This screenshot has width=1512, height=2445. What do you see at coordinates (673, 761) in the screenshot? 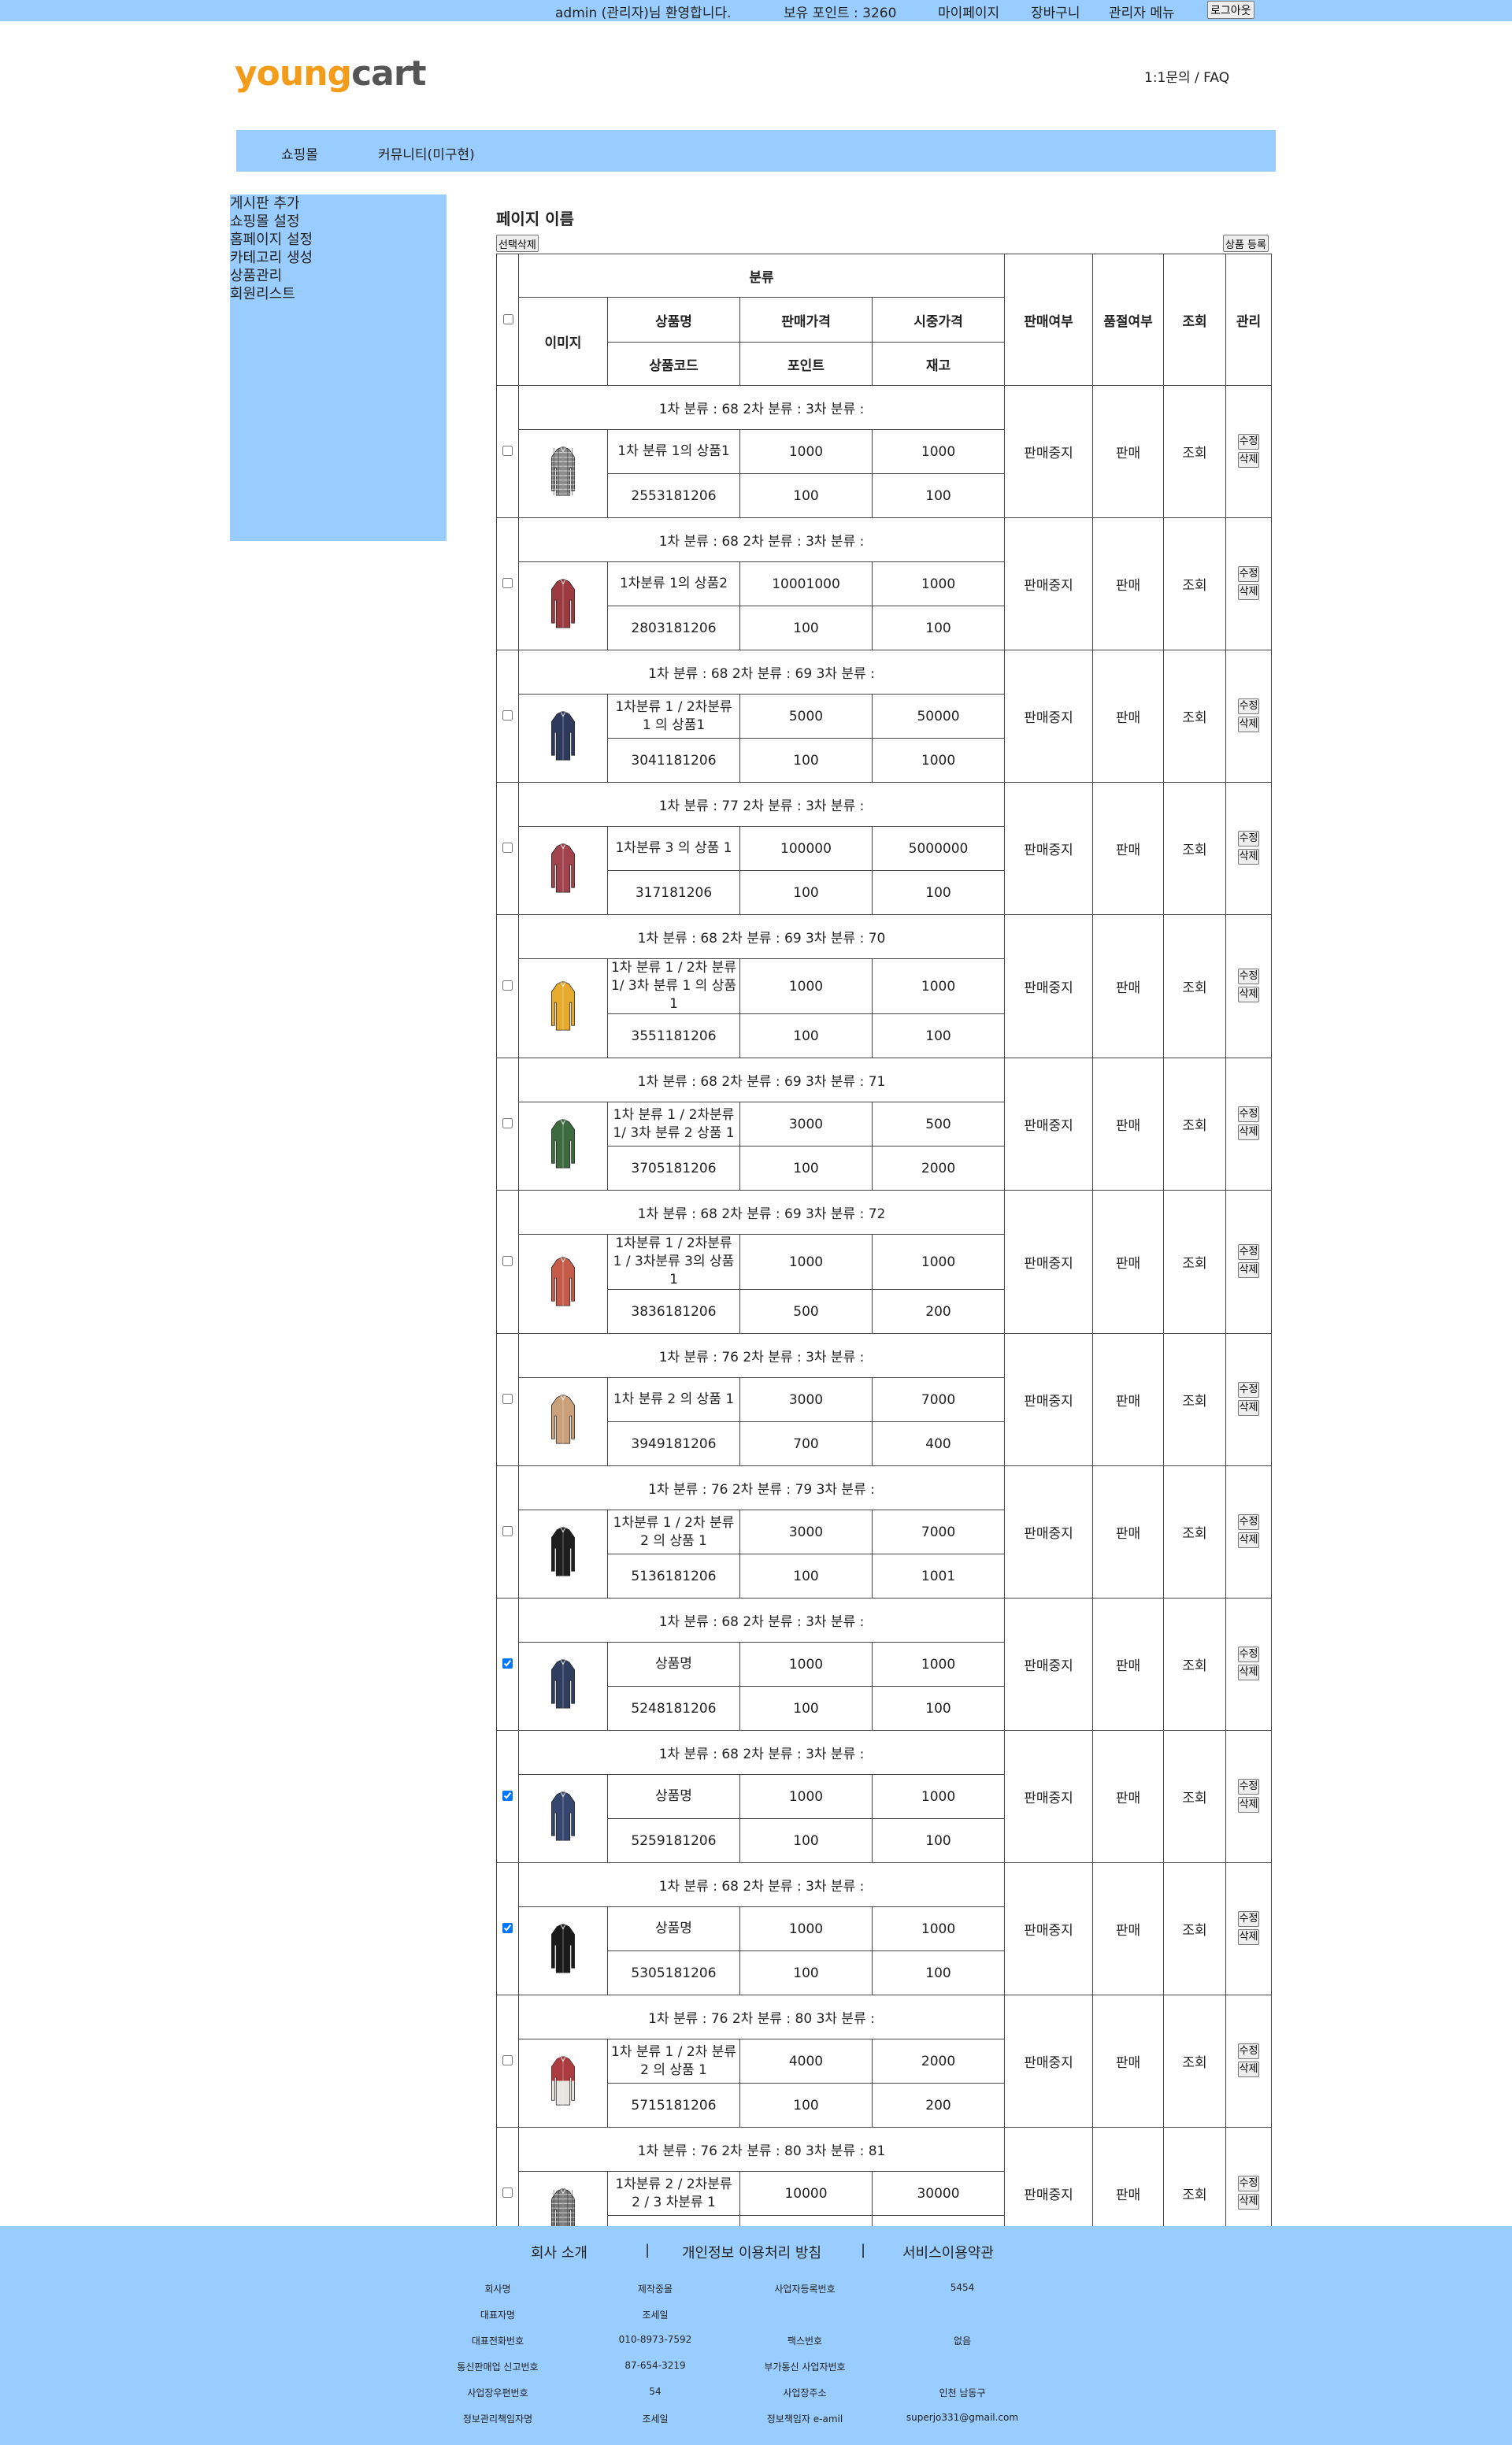
I see `product-code: 3041181206` at bounding box center [673, 761].